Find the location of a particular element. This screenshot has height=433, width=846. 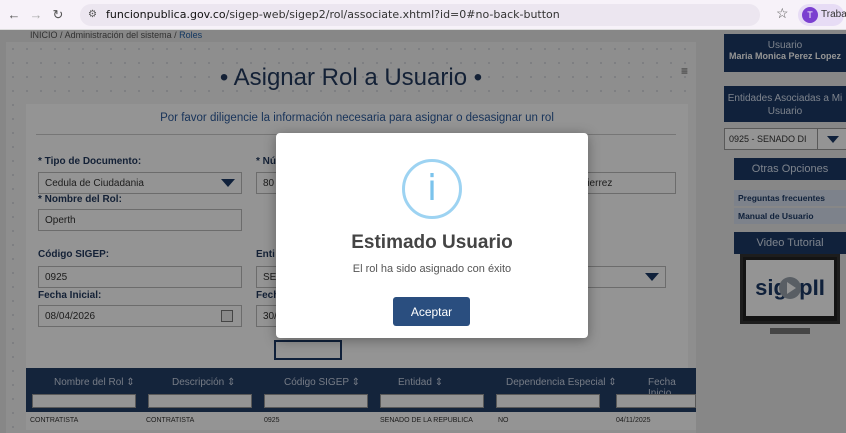

reload-icon: ↻ is located at coordinates (58, 15).